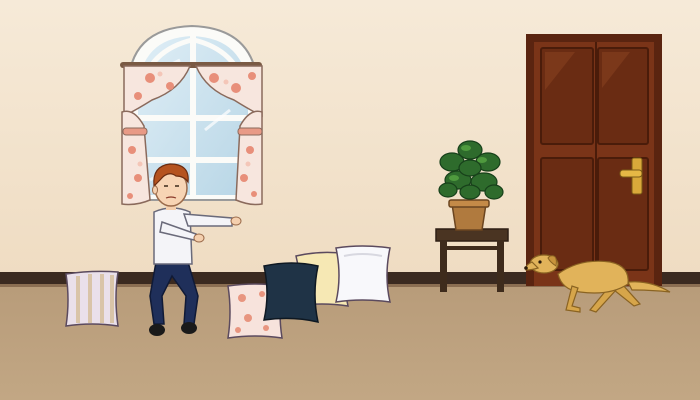  What do you see at coordinates (291, 292) in the screenshot?
I see `pillow-navy` at bounding box center [291, 292].